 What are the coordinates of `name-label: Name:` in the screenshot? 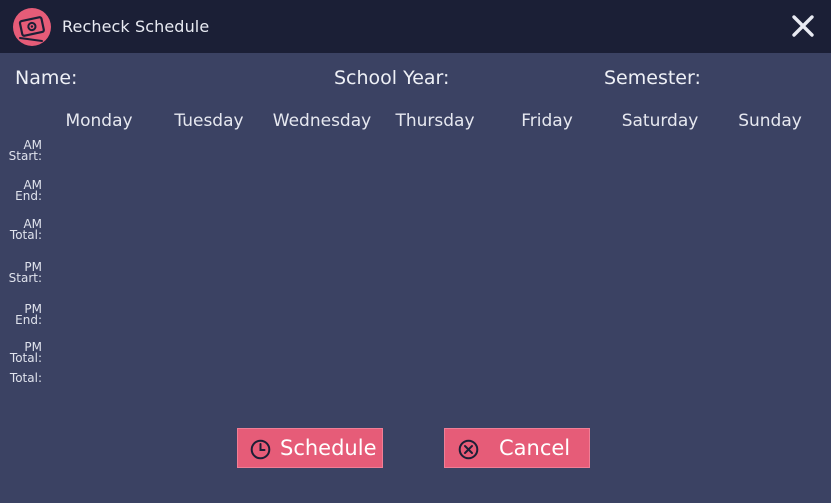 It's located at (46, 78).